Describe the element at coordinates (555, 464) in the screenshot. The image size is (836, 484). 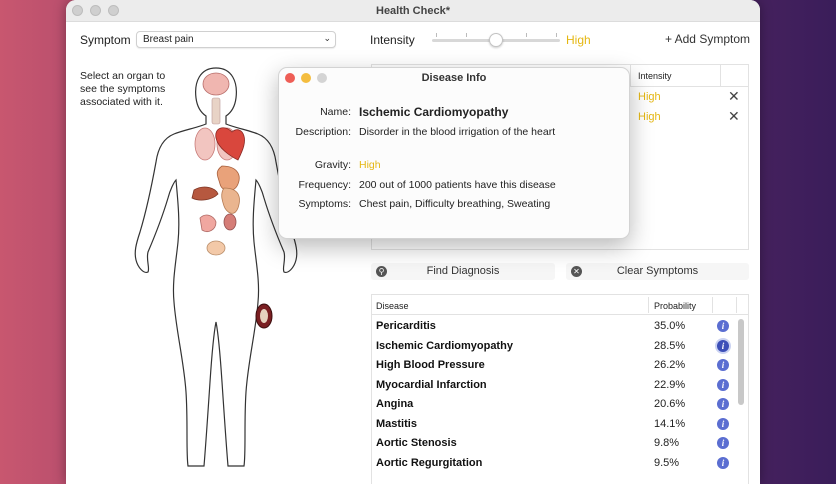
I see `disease-row: Aortic Regurgitation 9.5% i` at that location.